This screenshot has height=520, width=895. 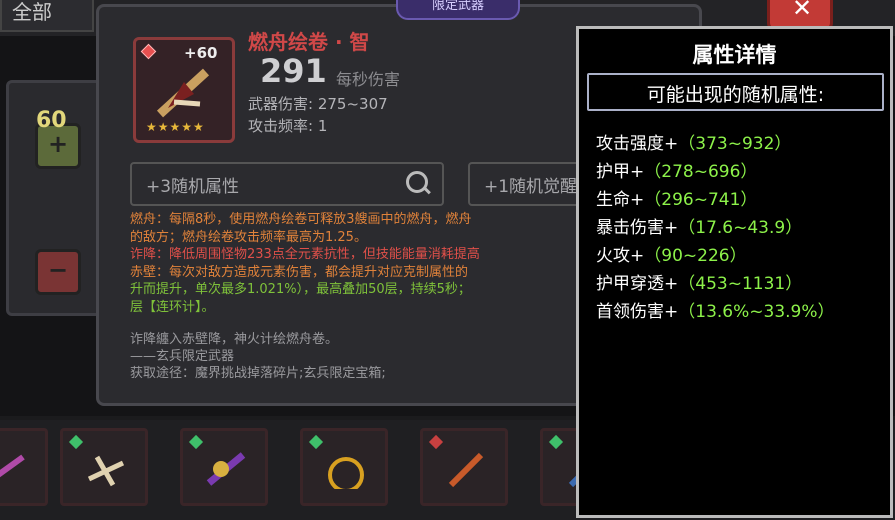 I want to click on attribute-row: 首领伤害+（13.6%~33.9%）, so click(x=715, y=311).